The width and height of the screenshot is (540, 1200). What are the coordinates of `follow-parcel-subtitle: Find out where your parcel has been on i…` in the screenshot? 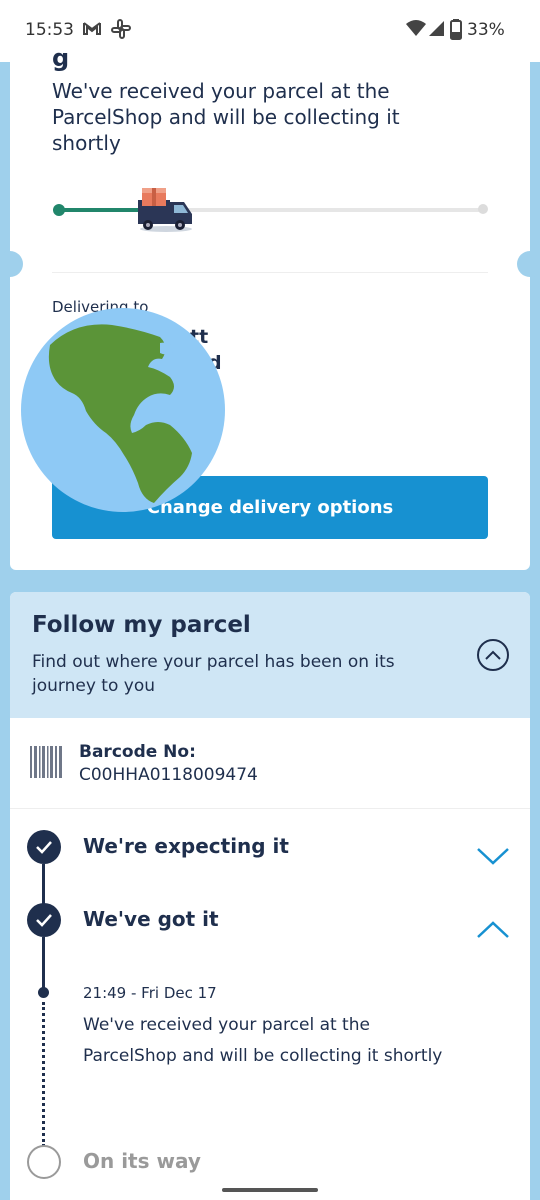 It's located at (213, 674).